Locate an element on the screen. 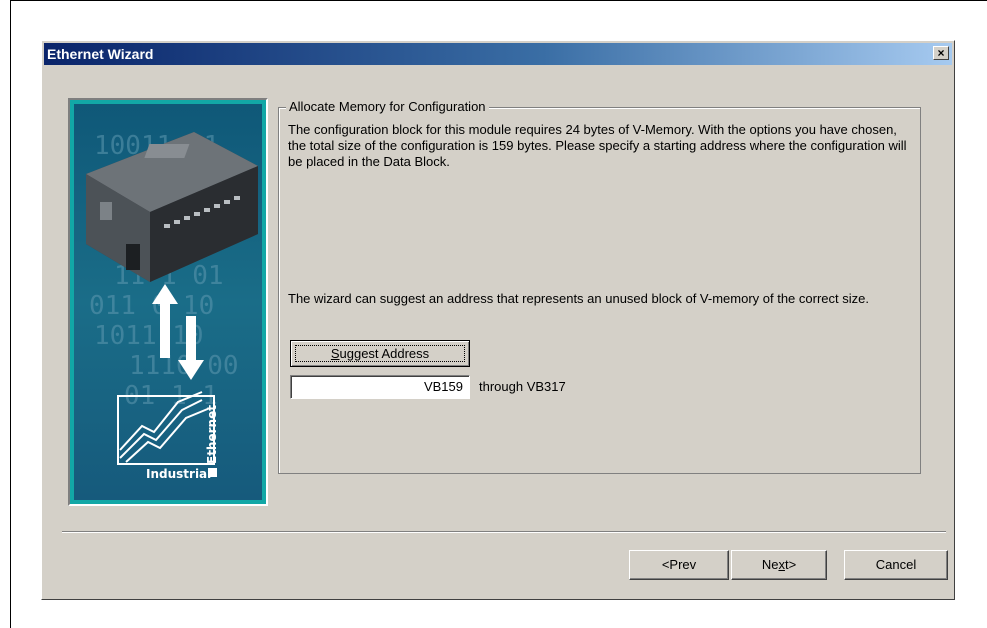 The height and width of the screenshot is (628, 987). logo-industrial-text: Industrial is located at coordinates (178, 474).